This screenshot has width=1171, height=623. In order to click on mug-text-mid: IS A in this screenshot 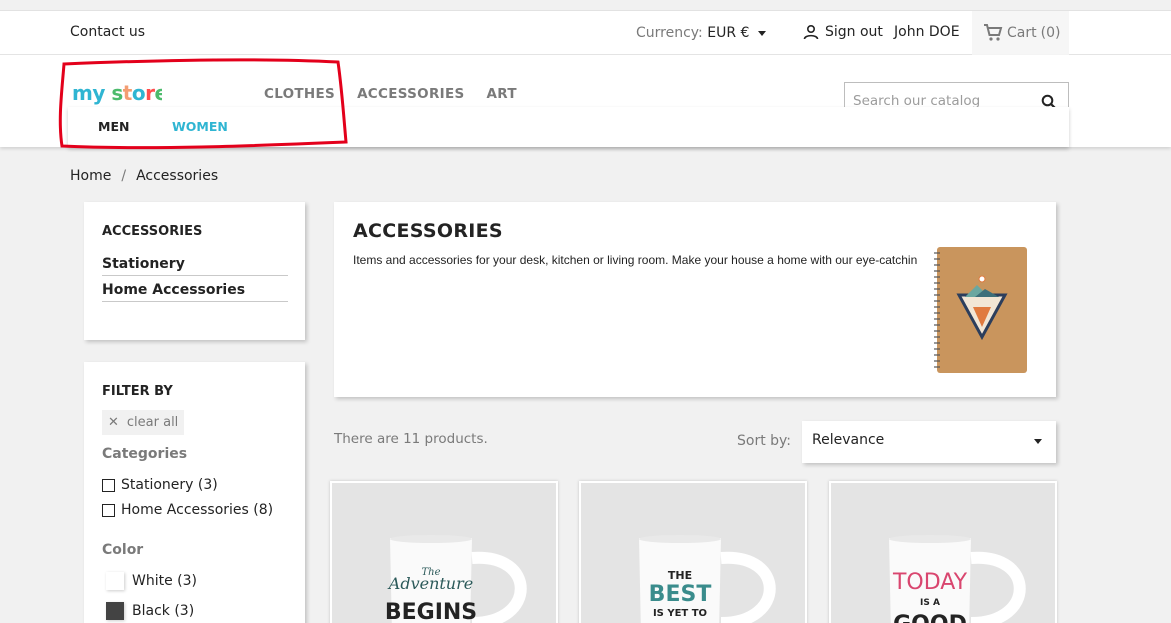, I will do `click(930, 603)`.